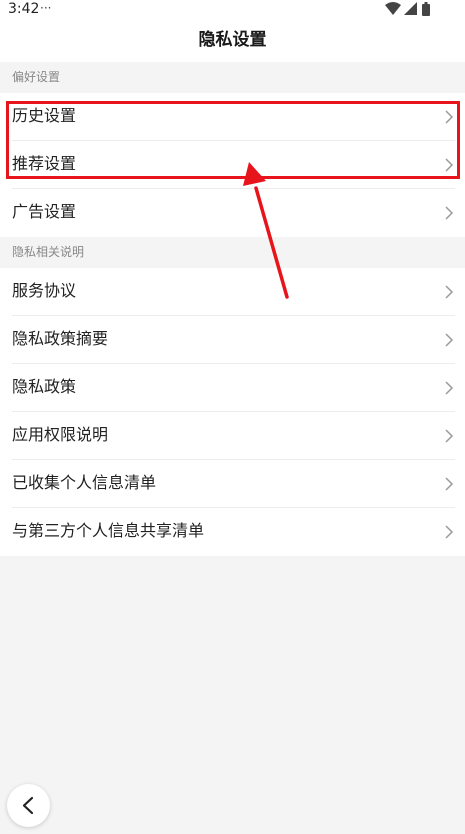  I want to click on chevron-left-icon, so click(28, 805).